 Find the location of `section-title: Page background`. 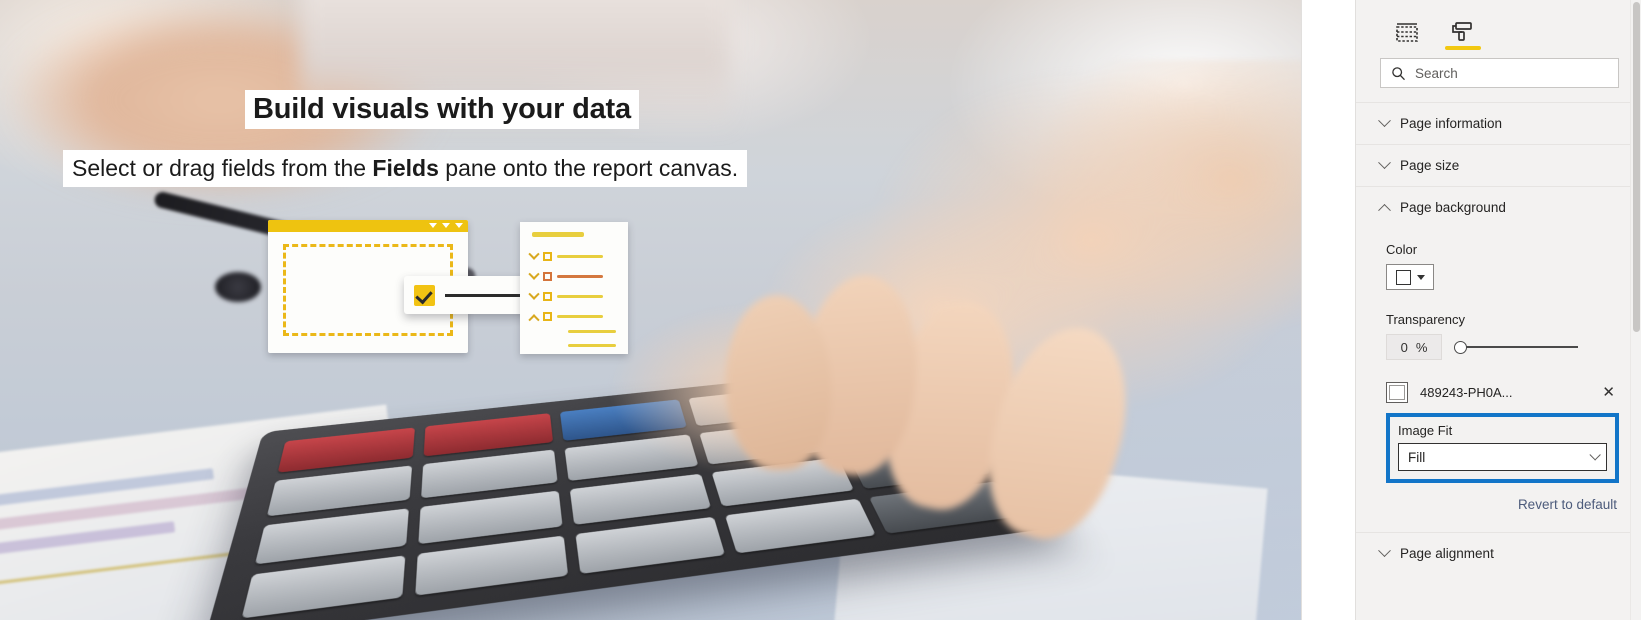

section-title: Page background is located at coordinates (1453, 207).